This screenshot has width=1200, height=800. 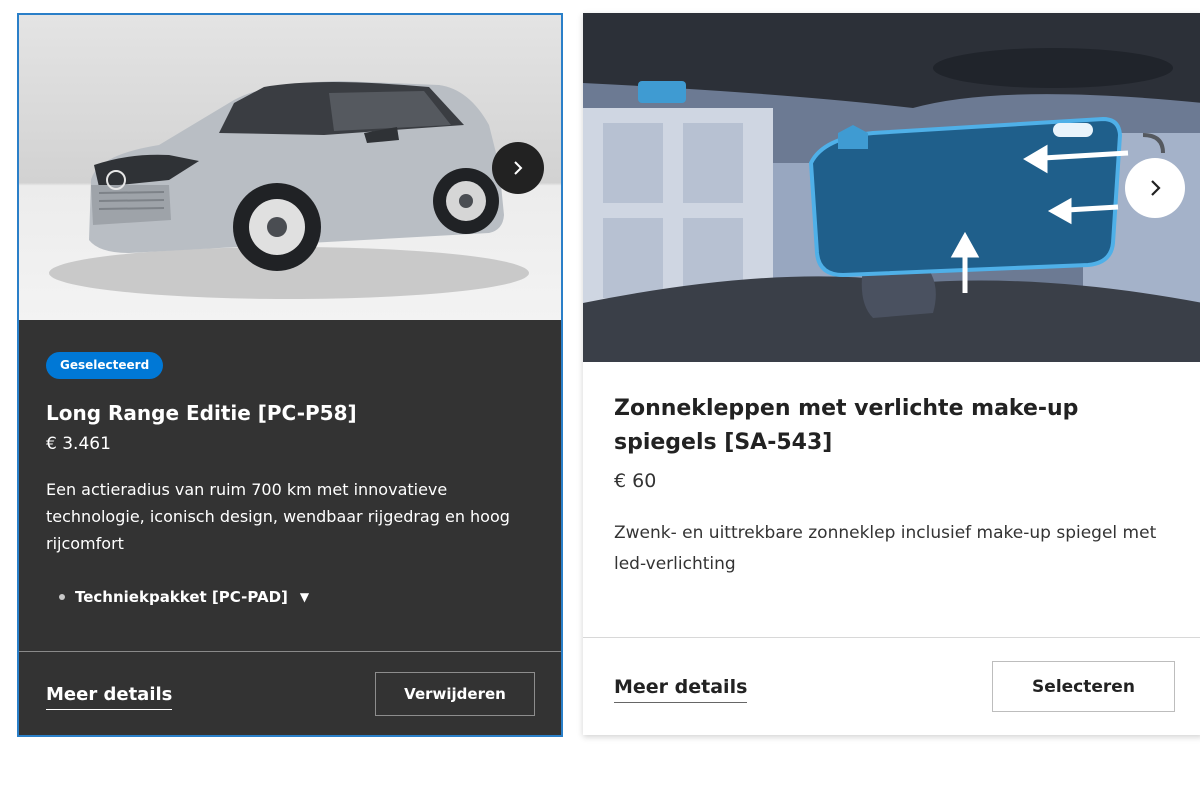 What do you see at coordinates (290, 693) in the screenshot?
I see `card-footer: Meer details Verwijderen` at bounding box center [290, 693].